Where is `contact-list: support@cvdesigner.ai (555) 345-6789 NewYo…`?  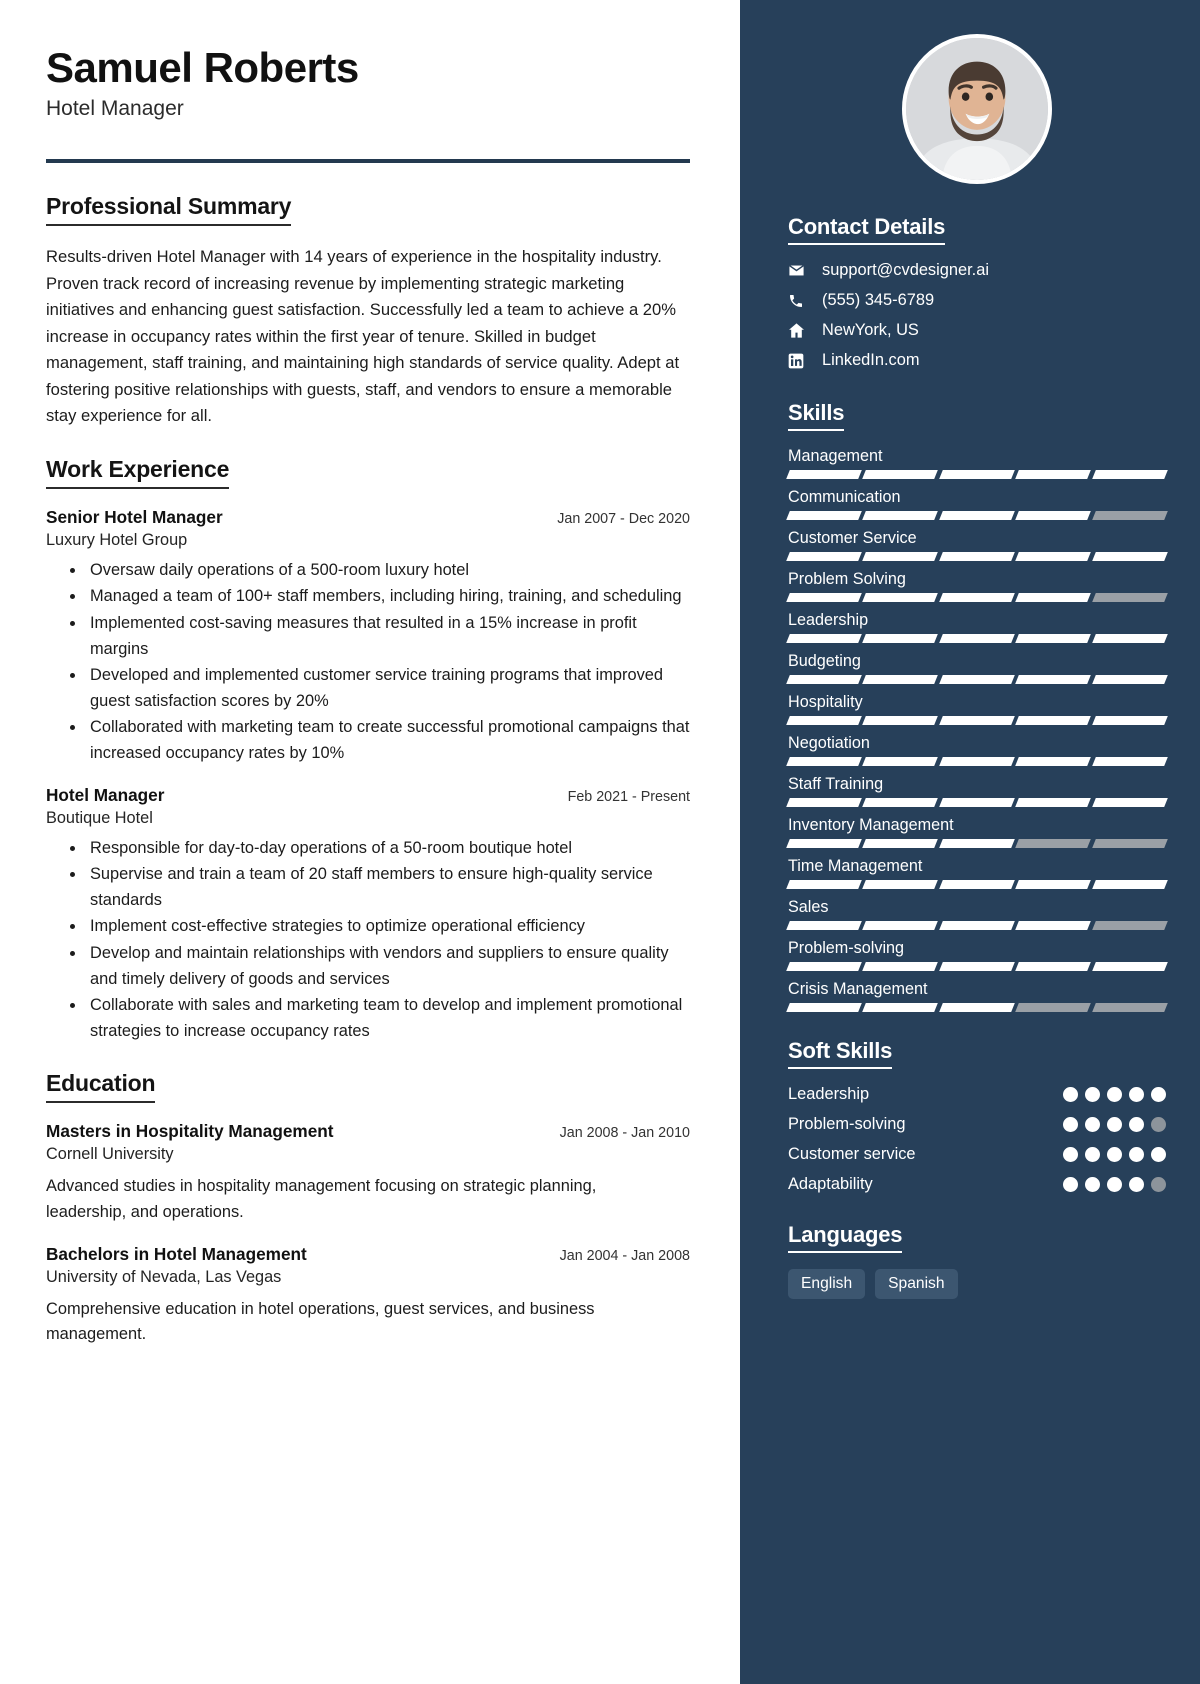
contact-list: support@cvdesigner.ai (555) 345-6789 NewYo… is located at coordinates (977, 315).